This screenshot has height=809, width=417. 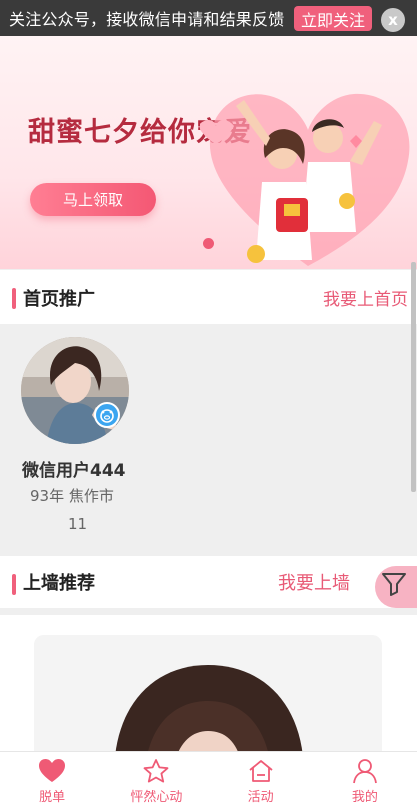 What do you see at coordinates (364, 797) in the screenshot?
I see `tab-label: 我的` at bounding box center [364, 797].